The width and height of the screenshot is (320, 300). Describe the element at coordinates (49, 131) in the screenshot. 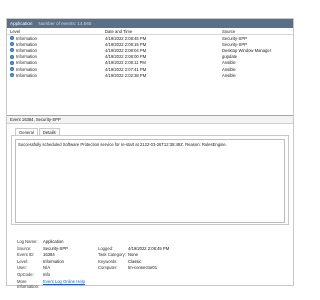

I see `tab-details: Details` at that location.